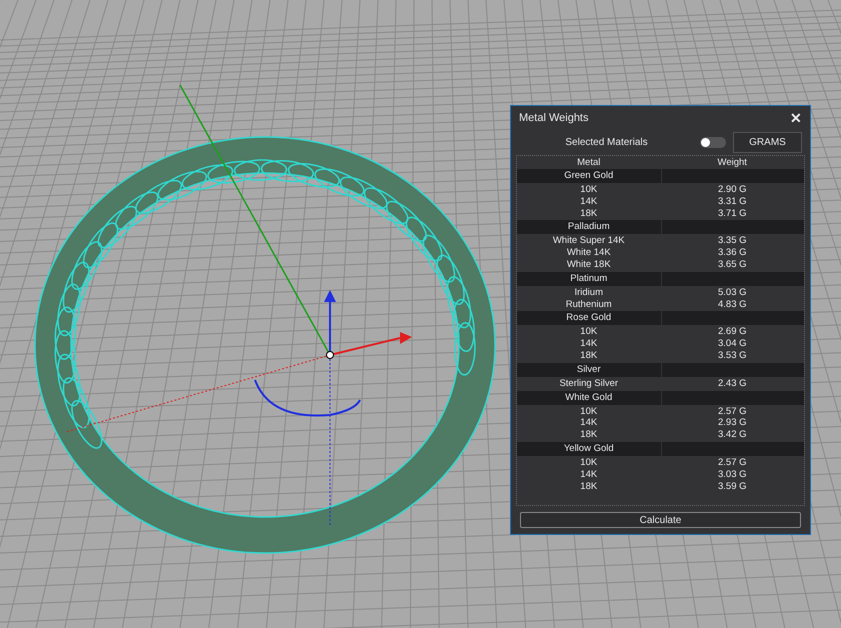 This screenshot has width=841, height=628. Describe the element at coordinates (796, 118) in the screenshot. I see `close-button: ✕` at that location.